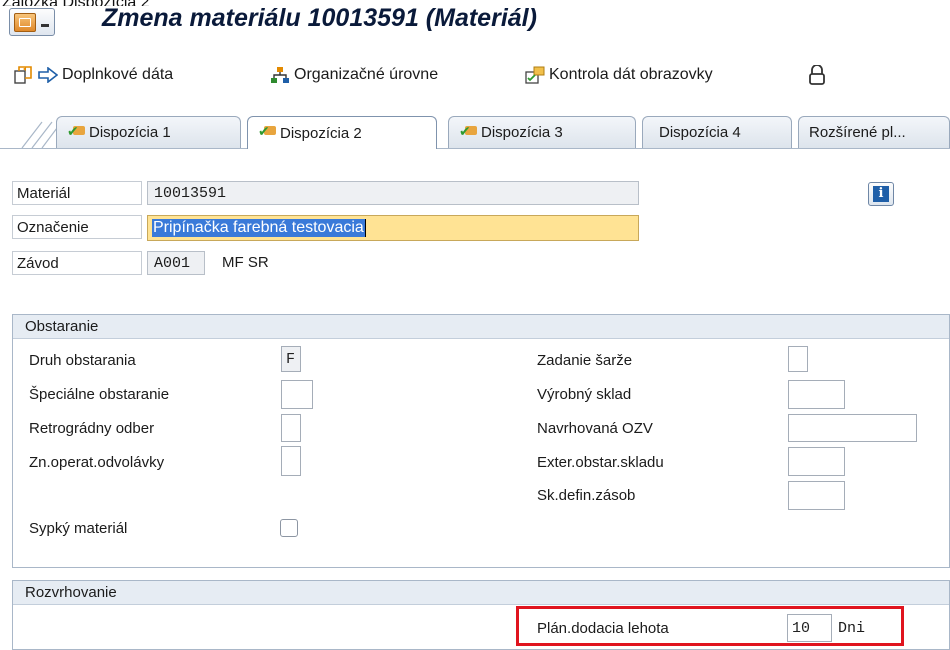 This screenshot has width=950, height=650. I want to click on switch-view-icon, so click(23, 75).